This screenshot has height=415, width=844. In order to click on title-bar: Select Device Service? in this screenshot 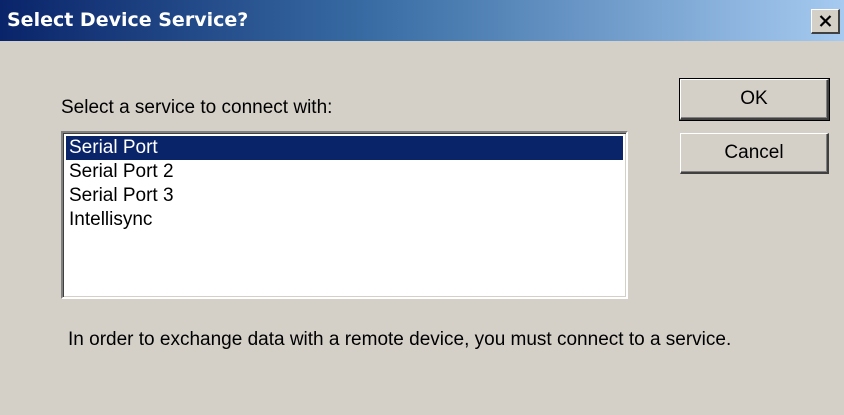, I will do `click(422, 20)`.